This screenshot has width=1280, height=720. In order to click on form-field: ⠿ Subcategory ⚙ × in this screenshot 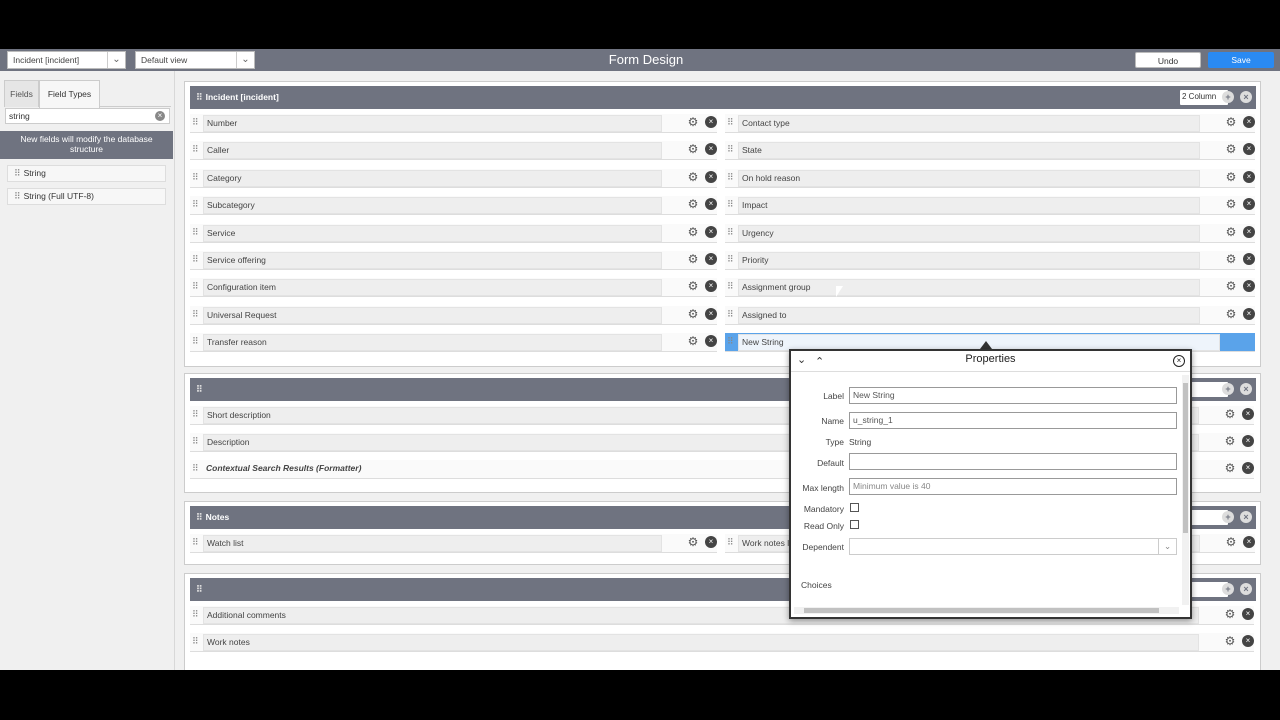, I will do `click(453, 206)`.